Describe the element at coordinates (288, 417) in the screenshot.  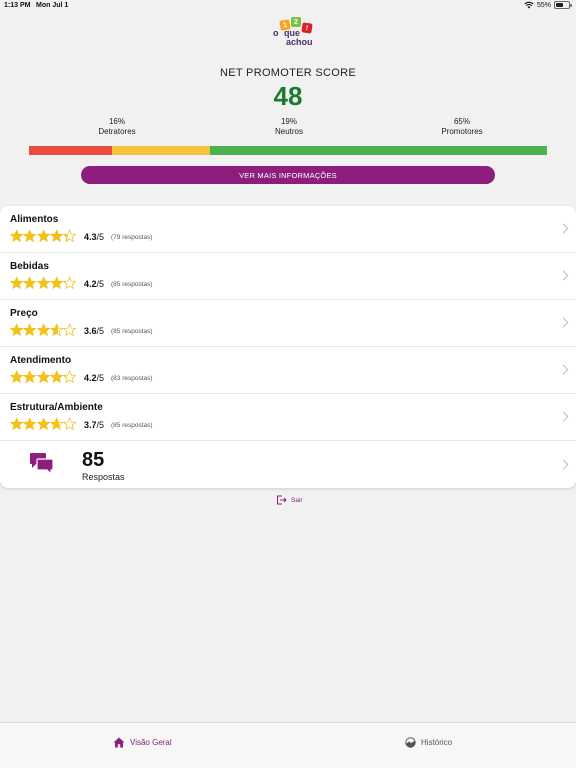
I see `rating-row-estrutura: Estrutura/Ambiente 3.7/5 (85 respostas)` at that location.